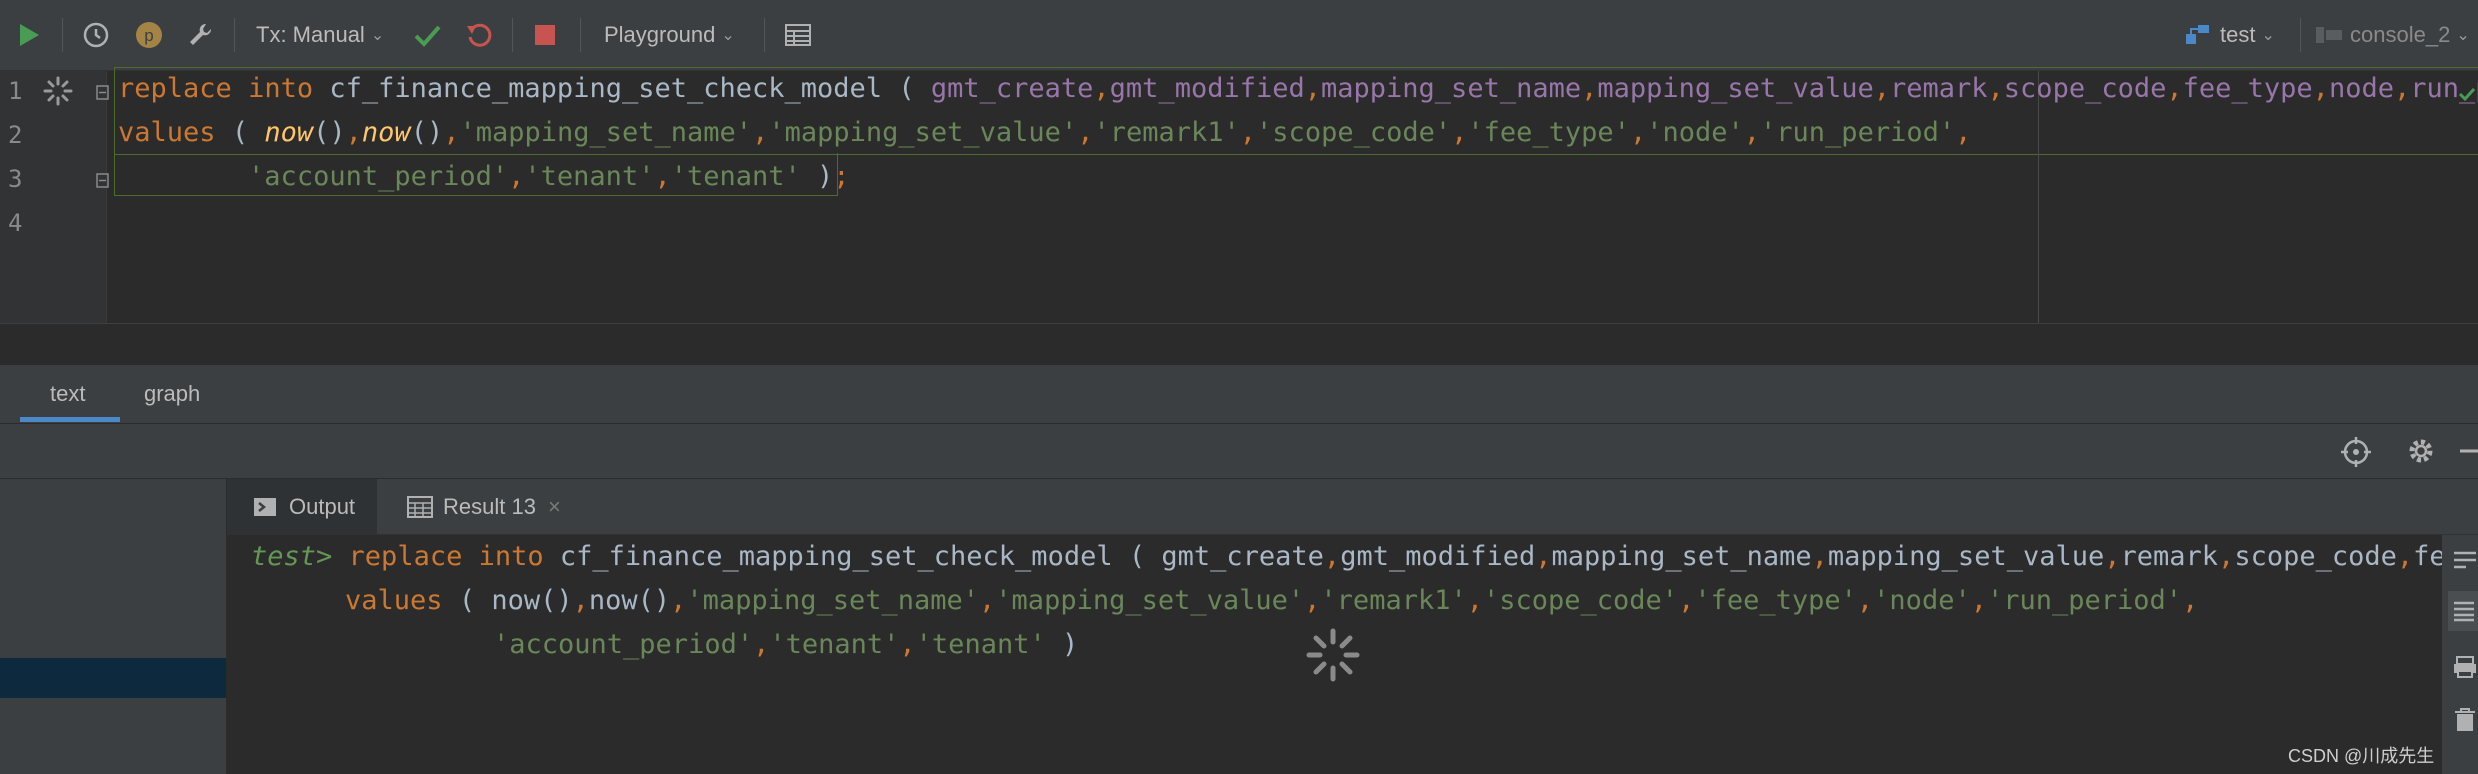  I want to click on datasource-dropdown: test ⌄, so click(2229, 35).